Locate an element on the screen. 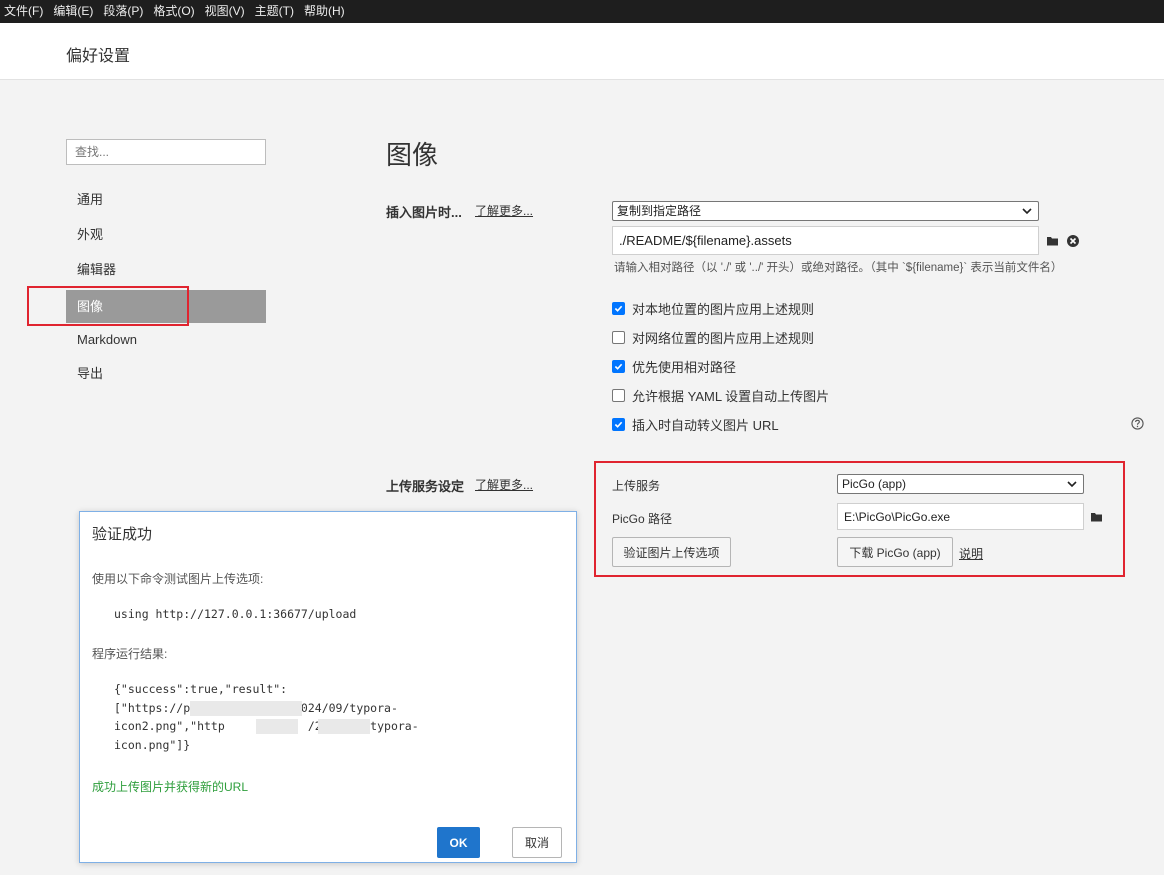 The image size is (1164, 875). result-line: icon.png"]} is located at coordinates (152, 745).